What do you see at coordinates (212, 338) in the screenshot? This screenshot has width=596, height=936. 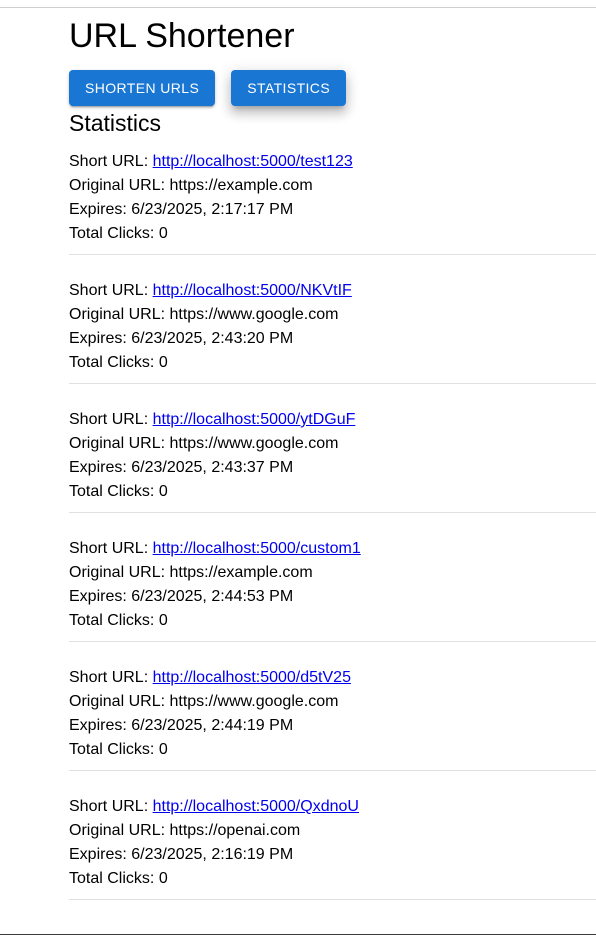 I see `expires-value: 6/23/2025, 2:43:20 PM` at bounding box center [212, 338].